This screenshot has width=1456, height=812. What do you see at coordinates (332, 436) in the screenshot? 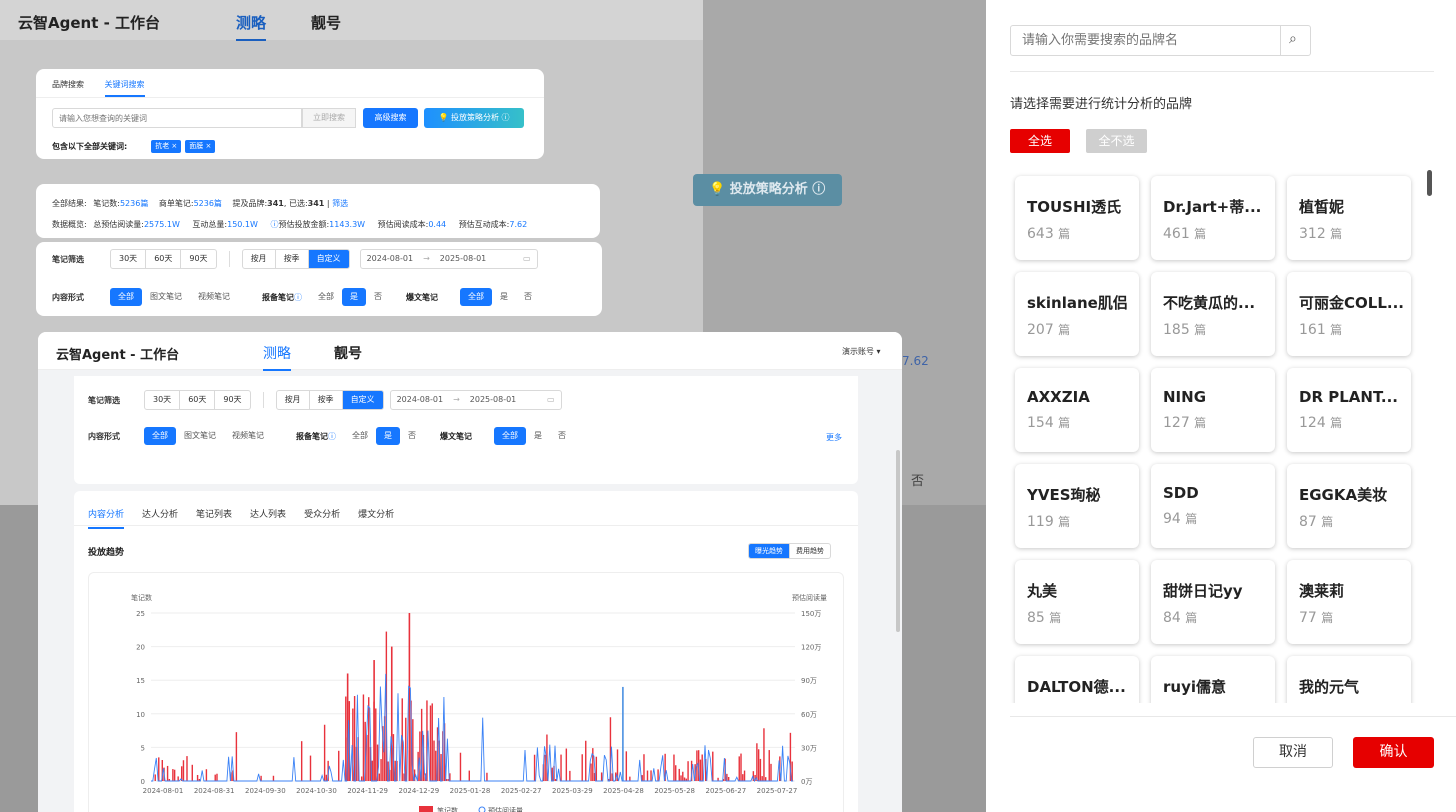
I see `help-icon: ⓘ` at bounding box center [332, 436].